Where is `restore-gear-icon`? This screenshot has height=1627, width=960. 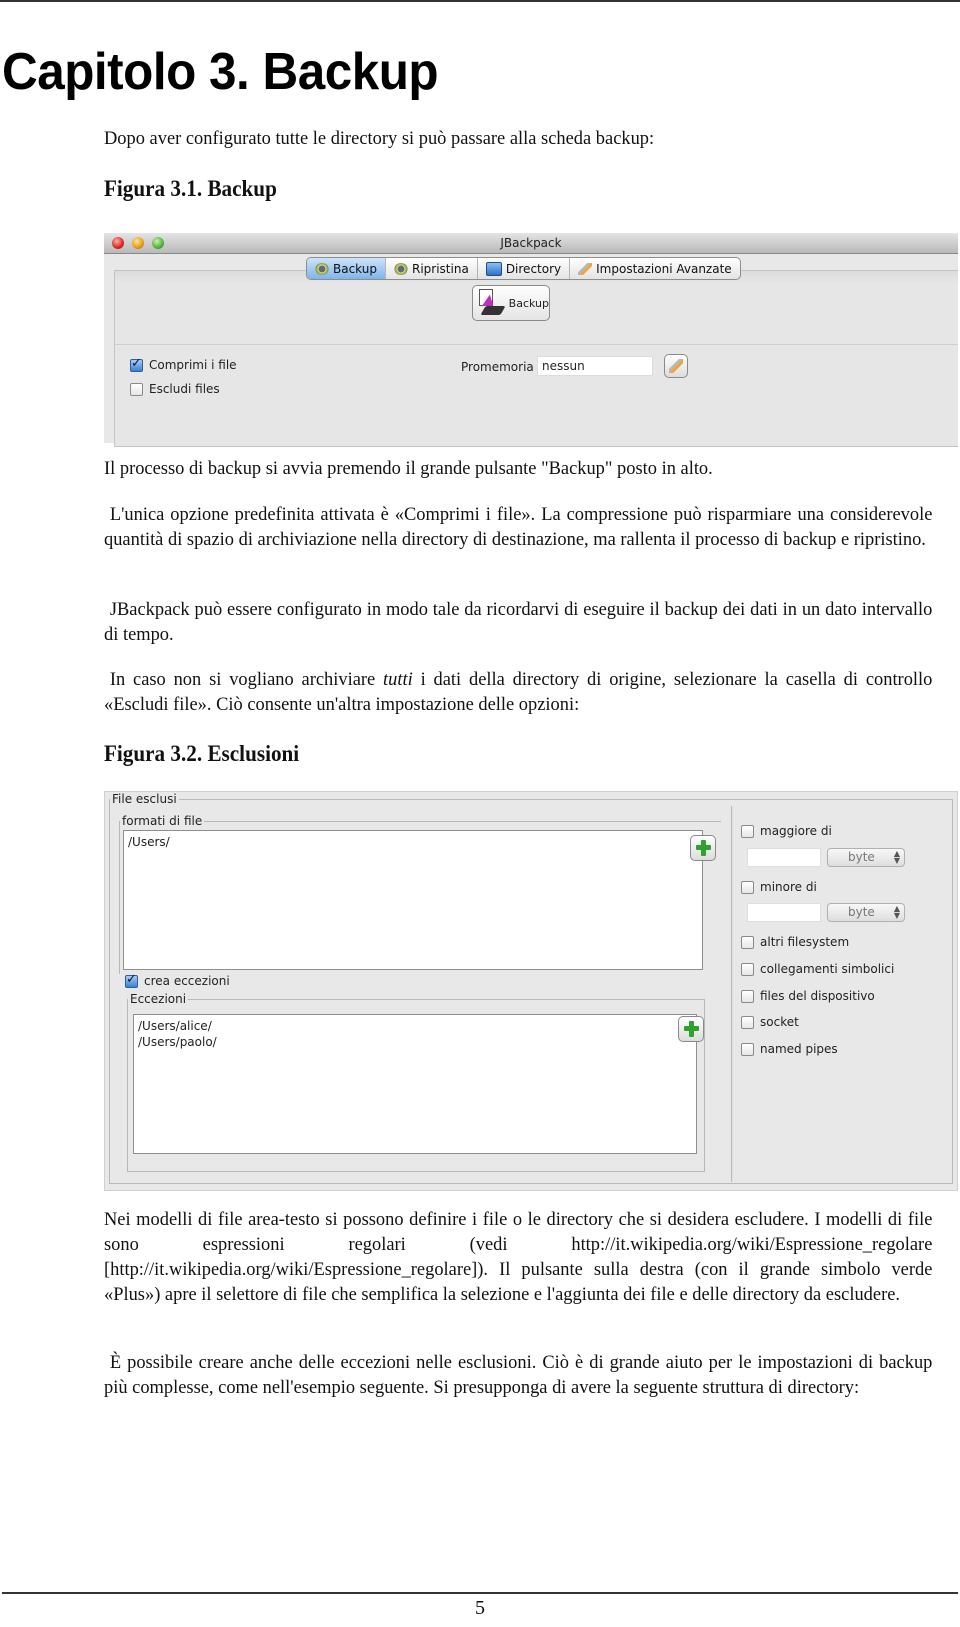 restore-gear-icon is located at coordinates (401, 268).